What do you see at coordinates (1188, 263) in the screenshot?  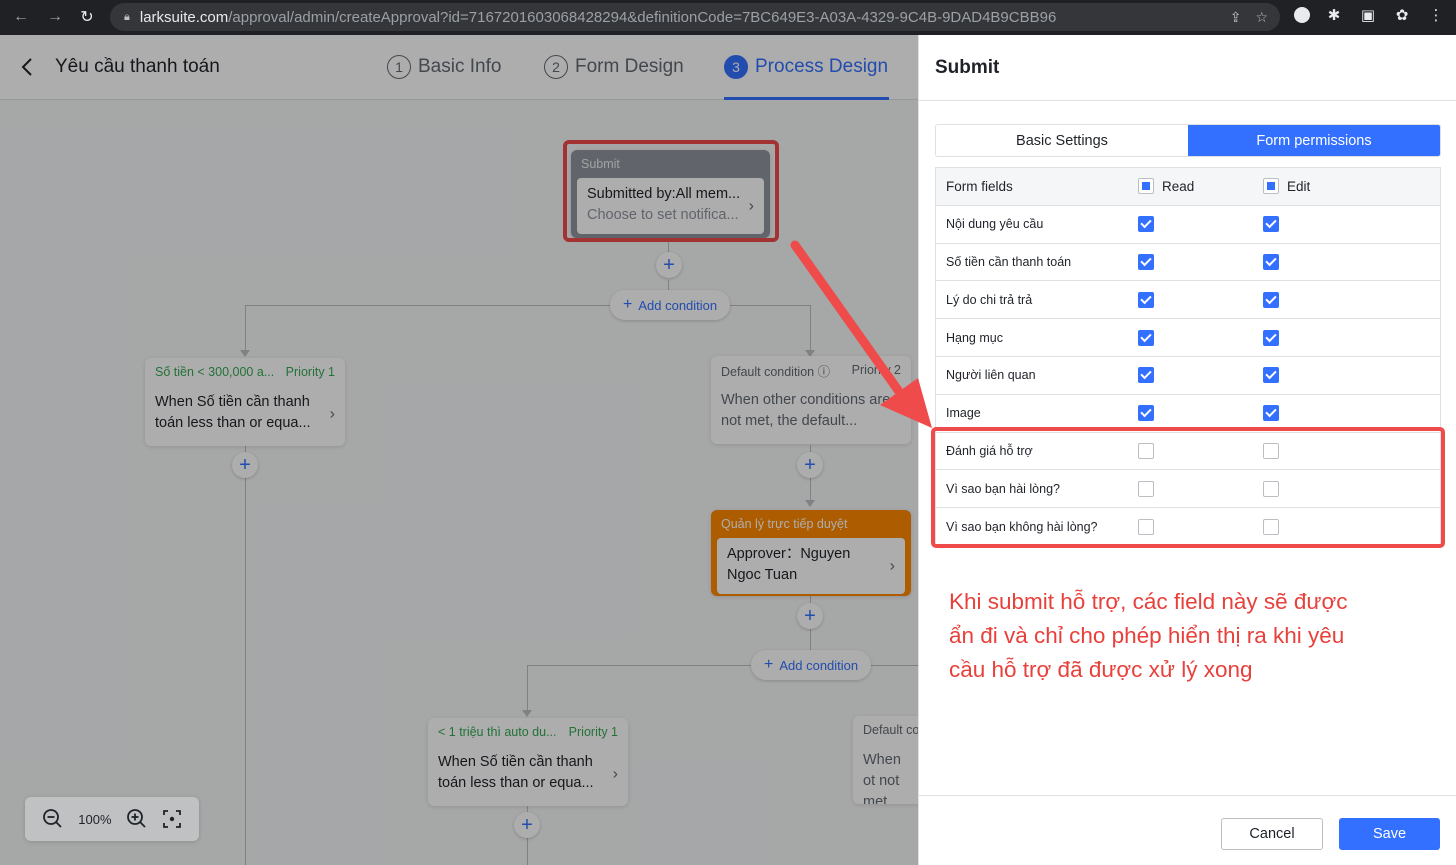 I see `table-row: Số tiền cần thanh toán` at bounding box center [1188, 263].